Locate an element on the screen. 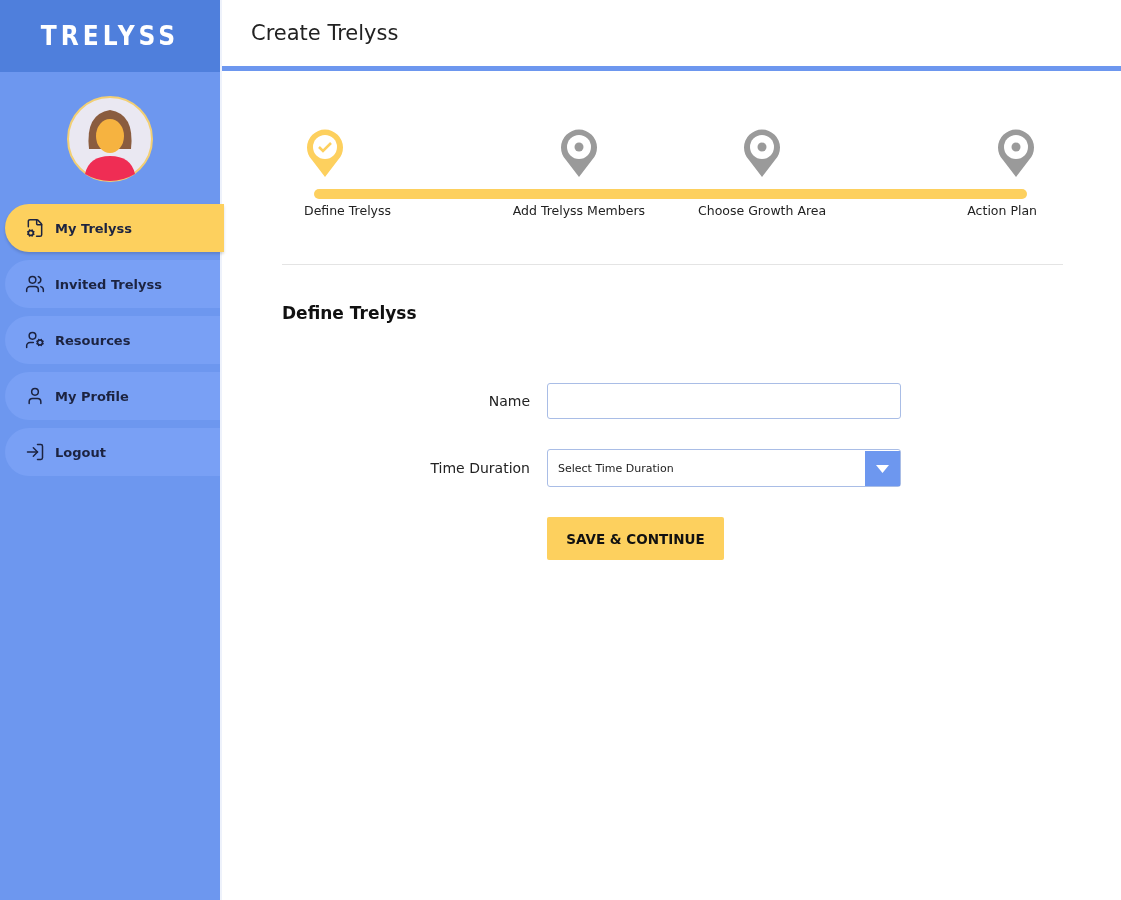 This screenshot has height=900, width=1121. step-label: Define Trelyss is located at coordinates (348, 210).